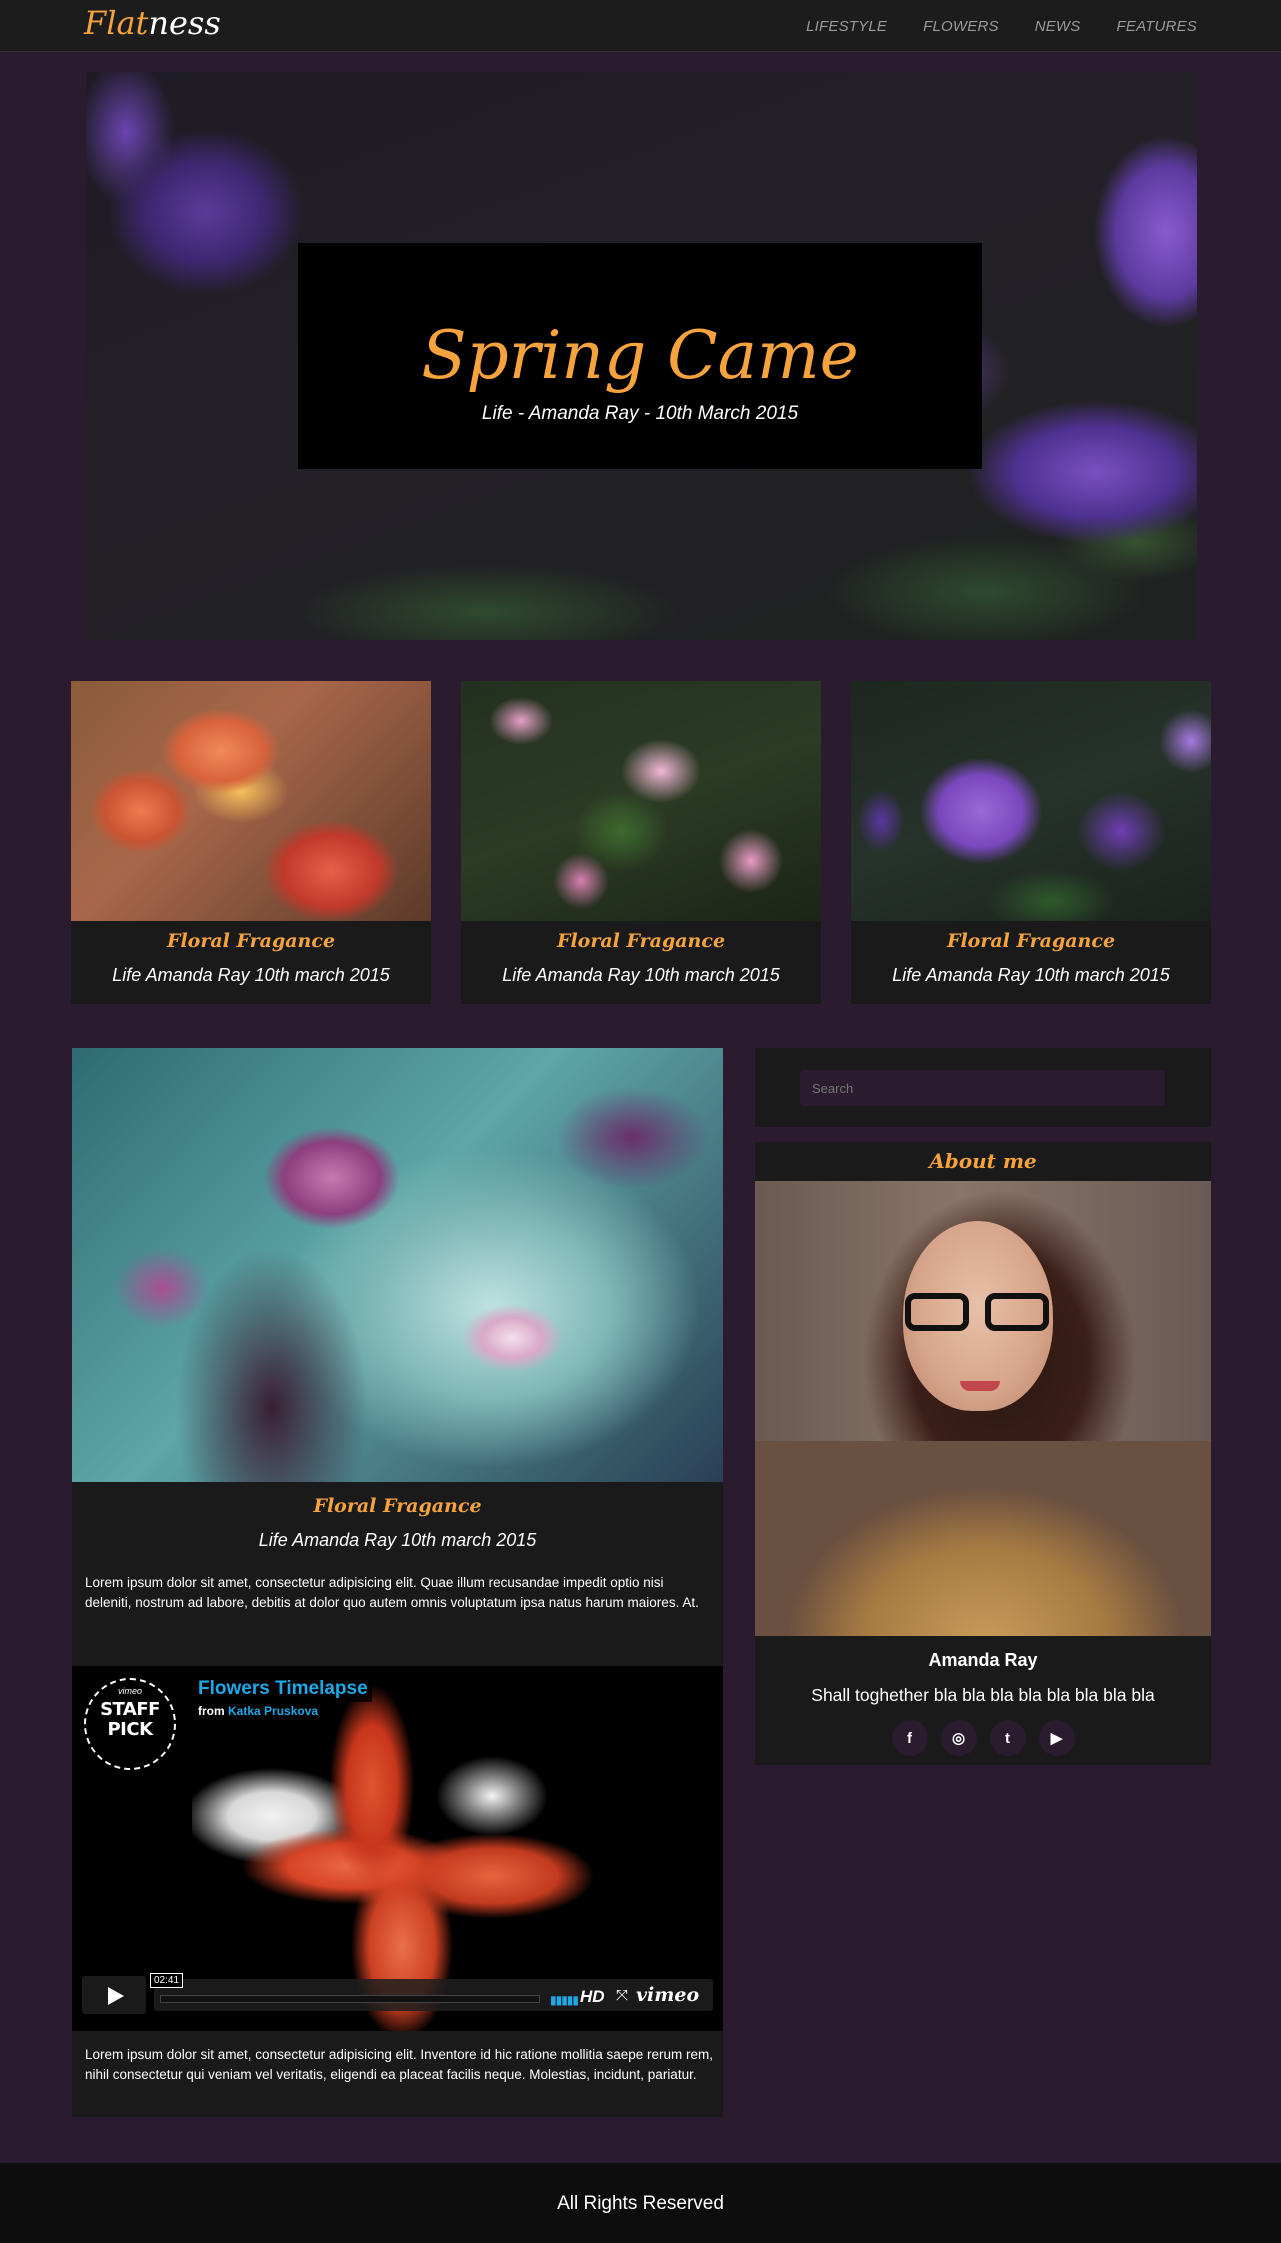 Image resolution: width=1281 pixels, height=2243 pixels. I want to click on about-title: About me, so click(983, 1161).